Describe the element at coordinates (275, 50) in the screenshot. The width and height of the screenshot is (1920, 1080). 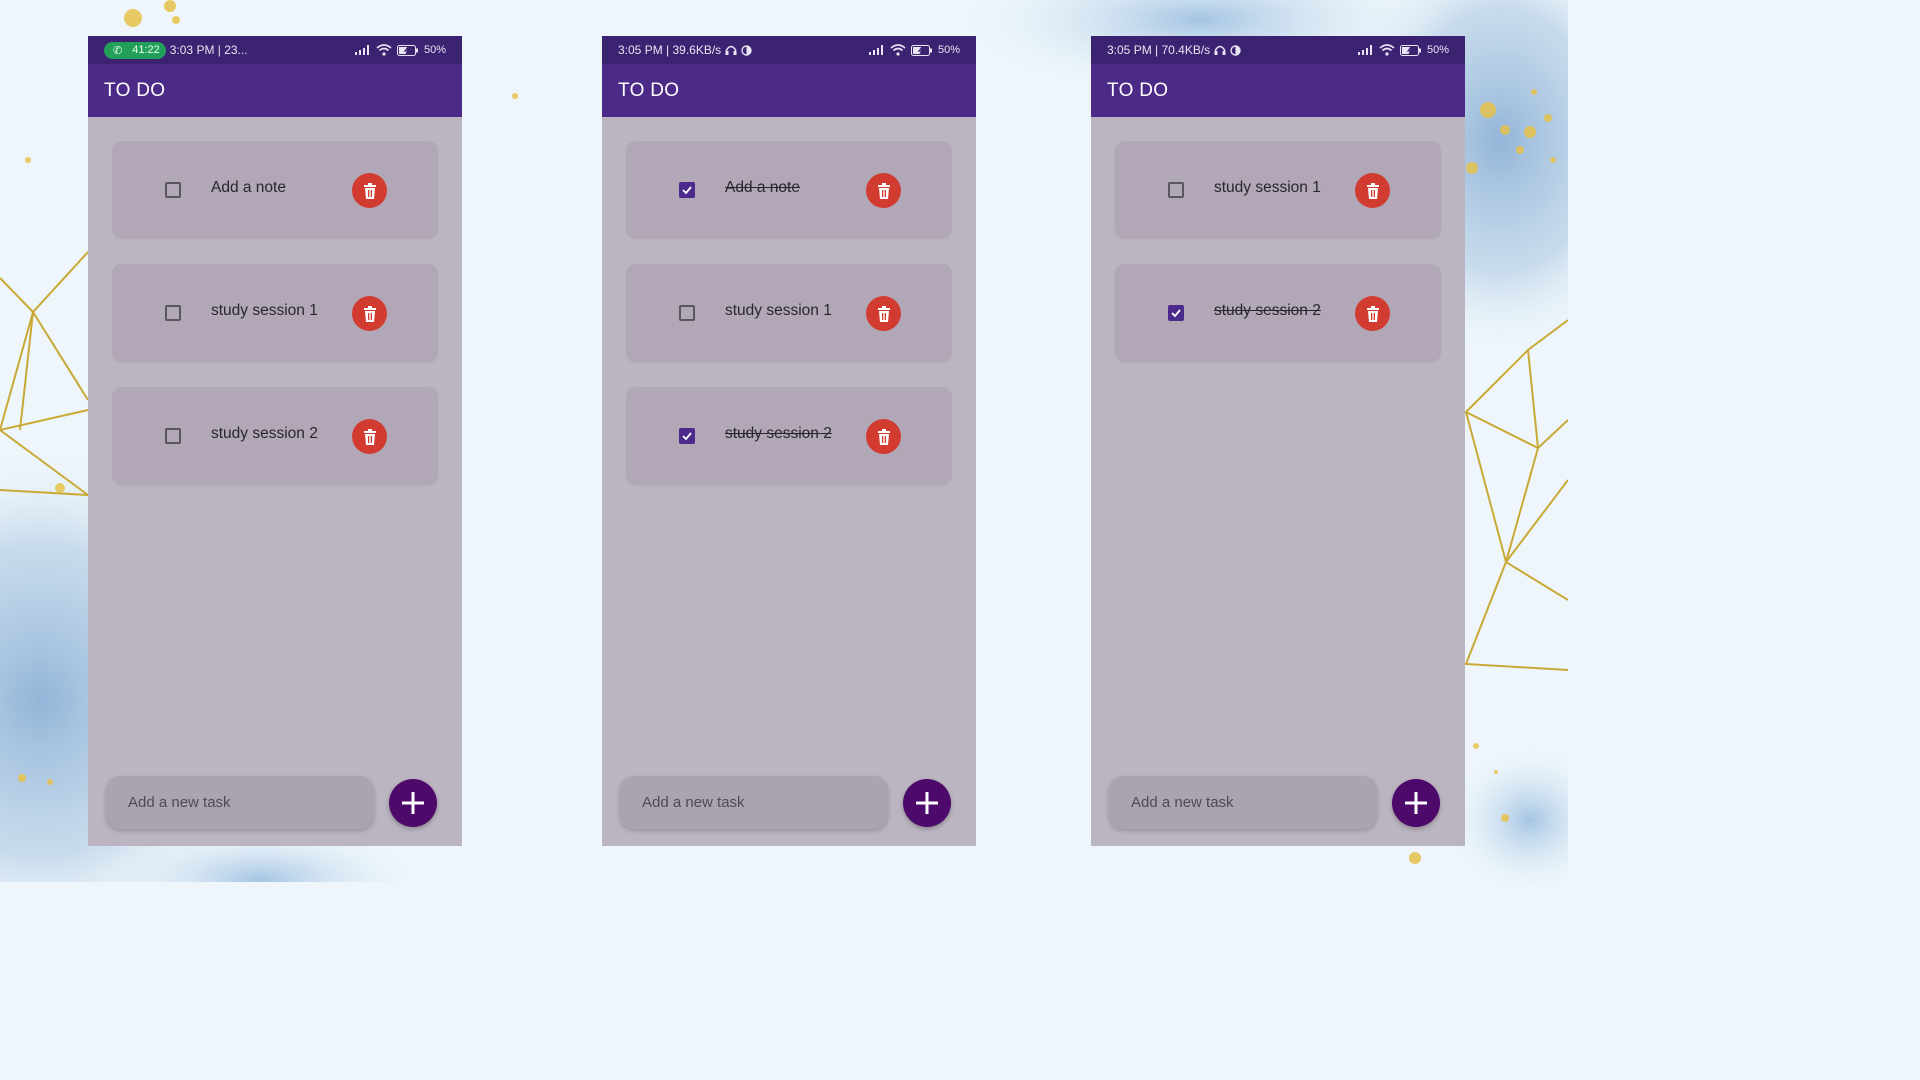
I see `status-bar: ✆ 41:22 3:03 PM | 23... 50%` at that location.